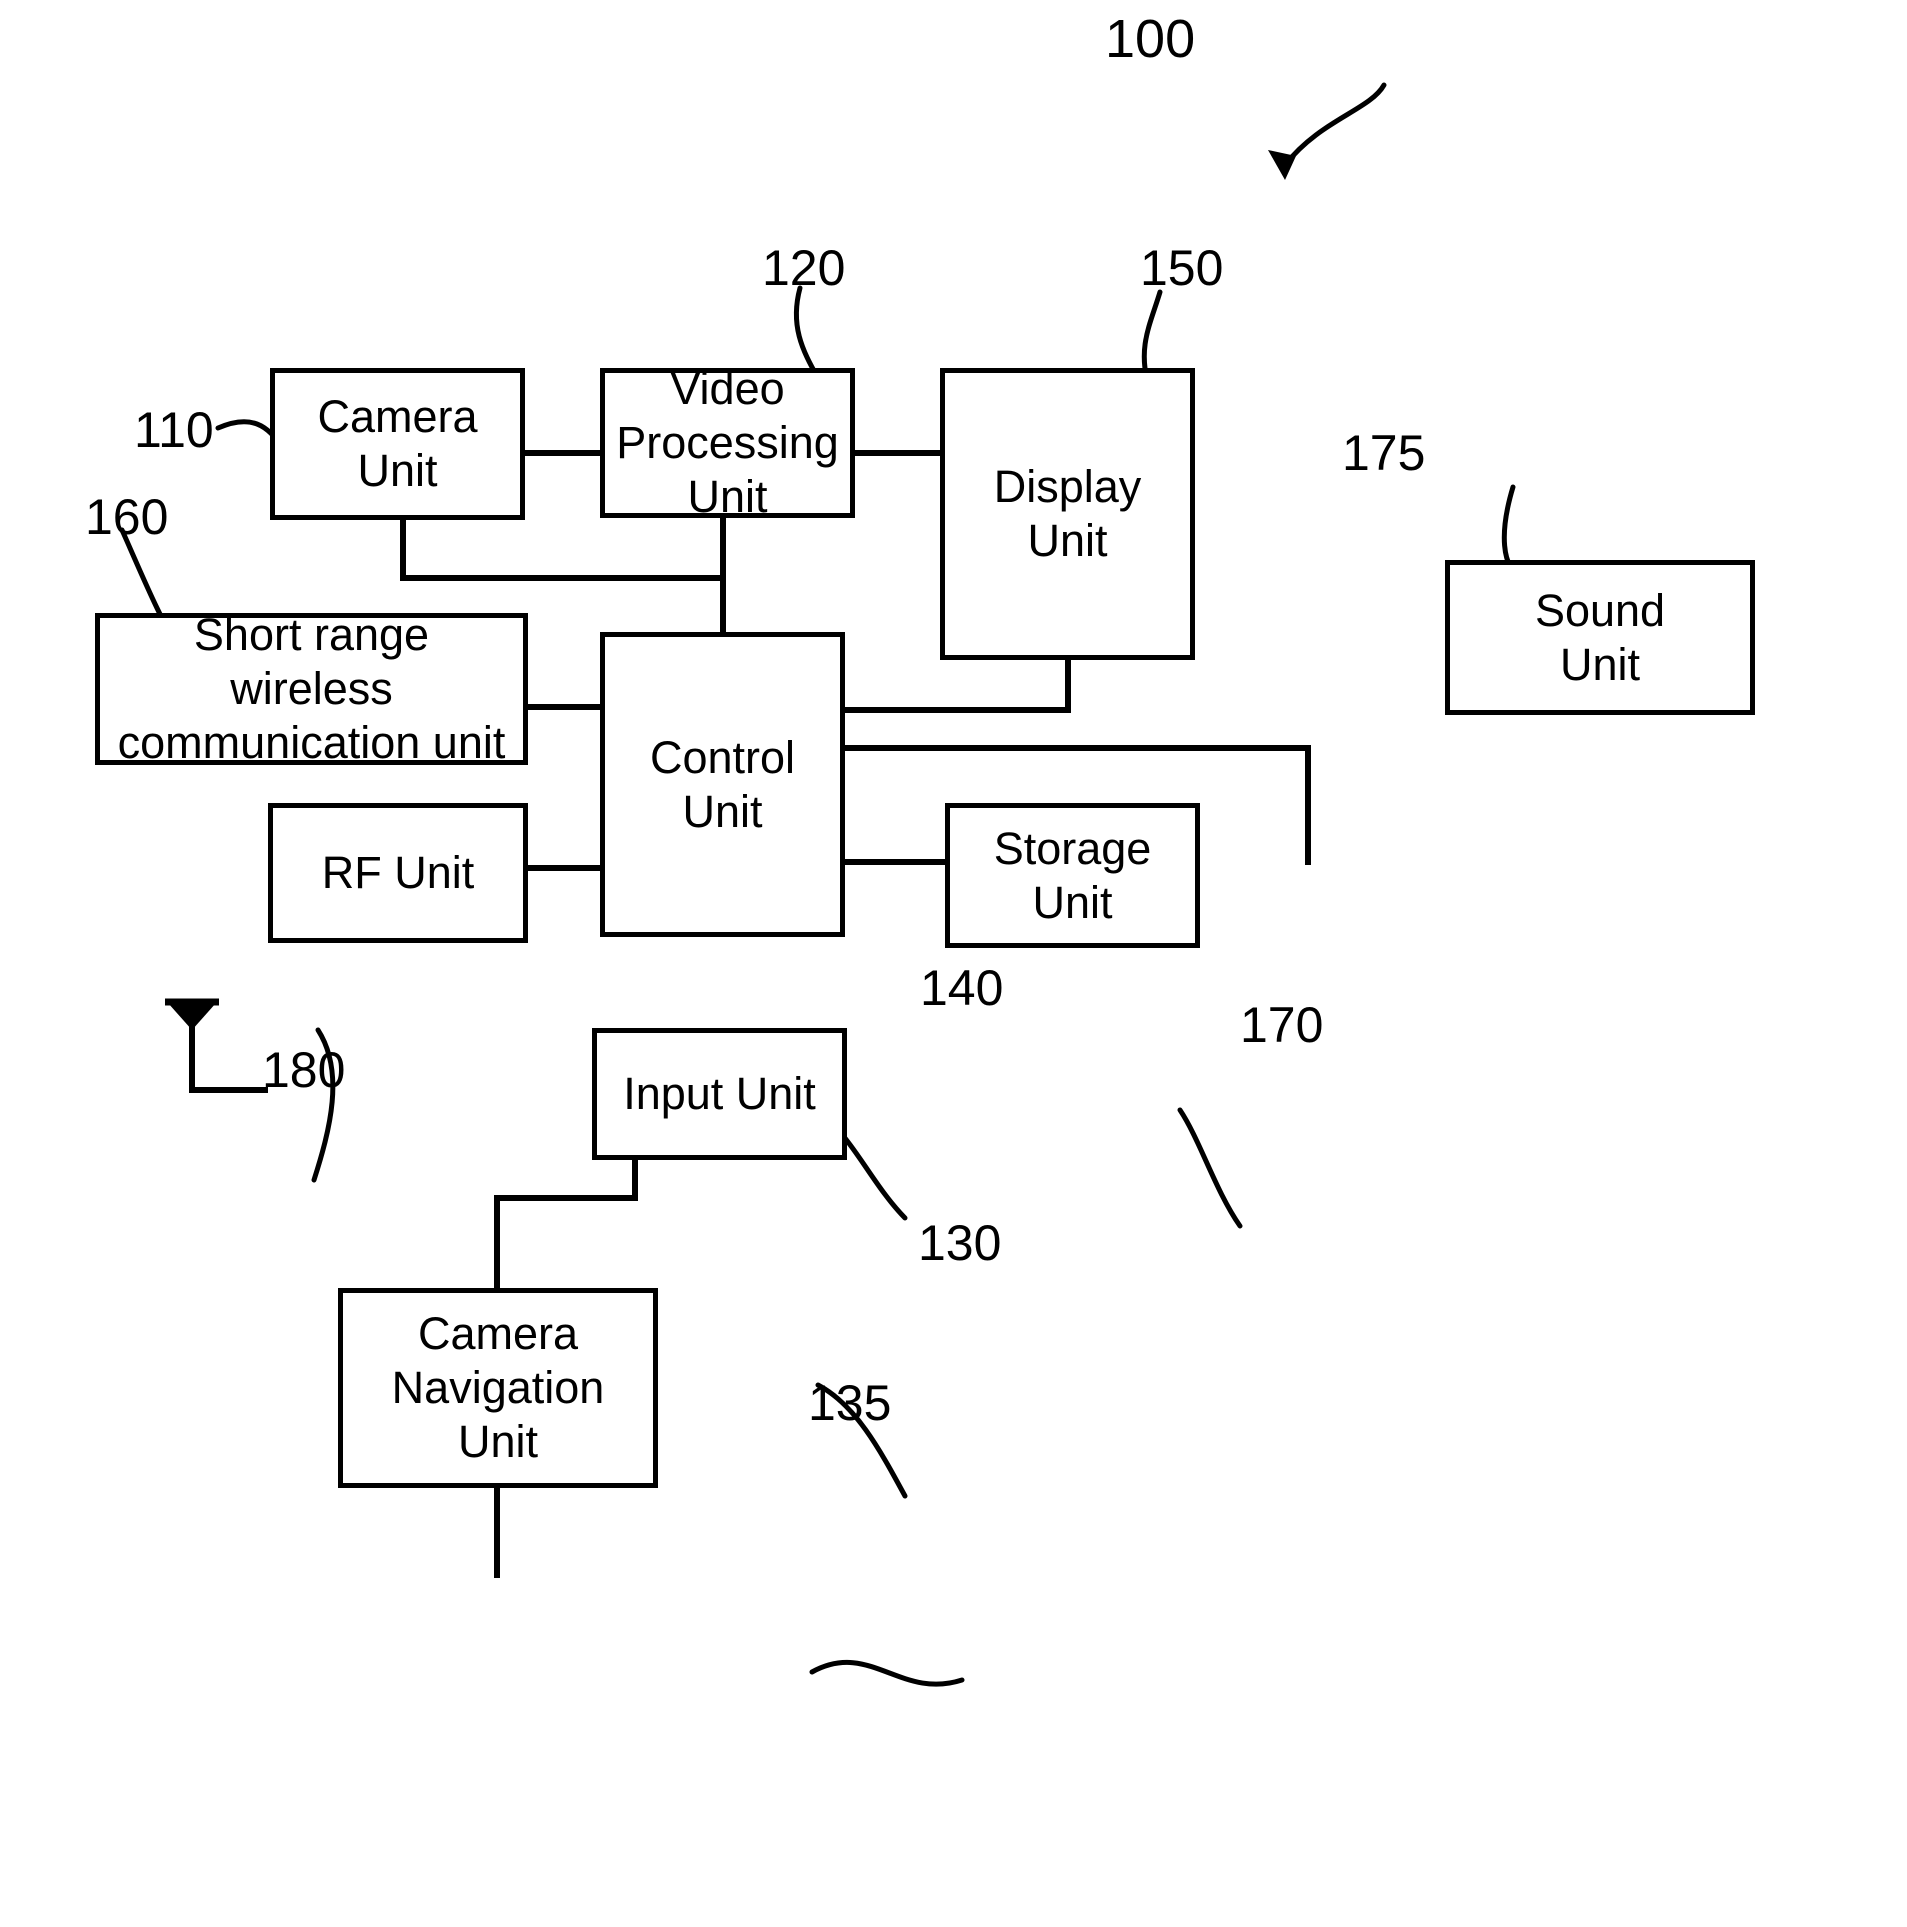 The height and width of the screenshot is (1927, 1907). Describe the element at coordinates (850, 1403) in the screenshot. I see `ref-numeral-135: 135` at that location.